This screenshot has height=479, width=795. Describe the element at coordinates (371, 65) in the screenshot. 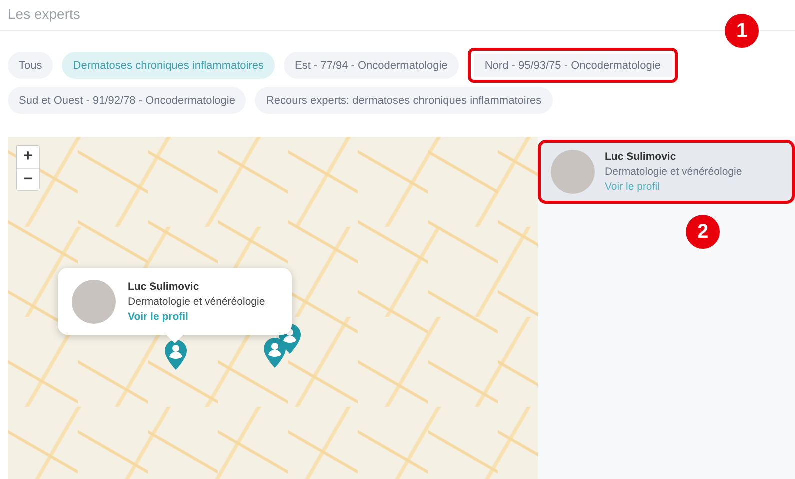

I see `filter-chip: Est - 77/94 - Oncodermatologie` at that location.